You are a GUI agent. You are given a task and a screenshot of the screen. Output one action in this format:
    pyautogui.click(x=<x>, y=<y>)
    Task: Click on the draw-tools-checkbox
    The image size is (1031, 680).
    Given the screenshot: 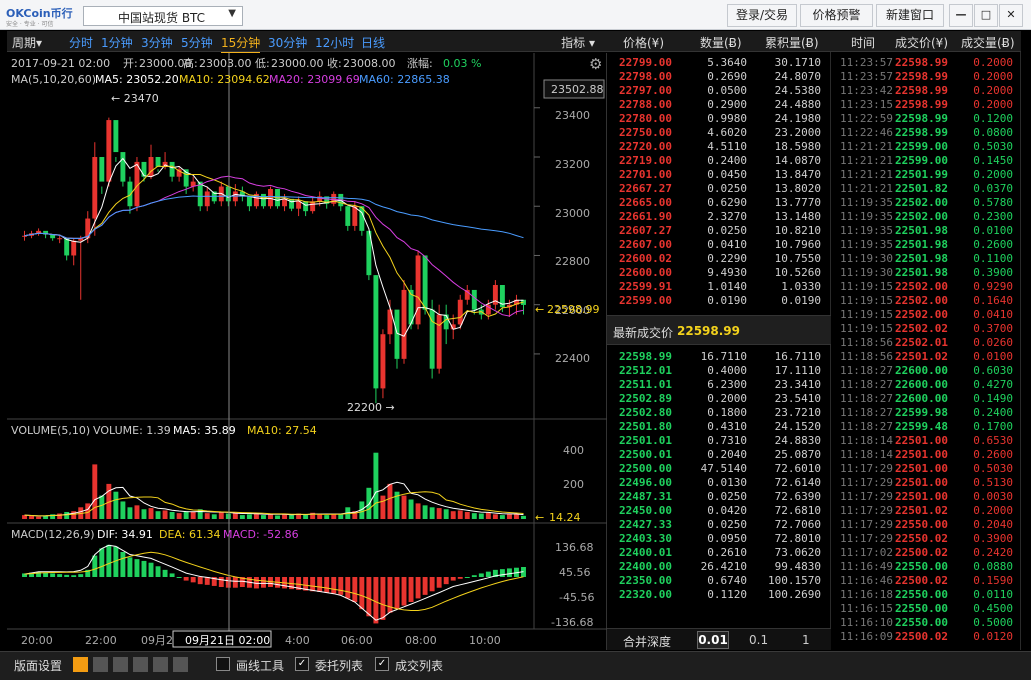 What is the action you would take?
    pyautogui.click(x=223, y=664)
    